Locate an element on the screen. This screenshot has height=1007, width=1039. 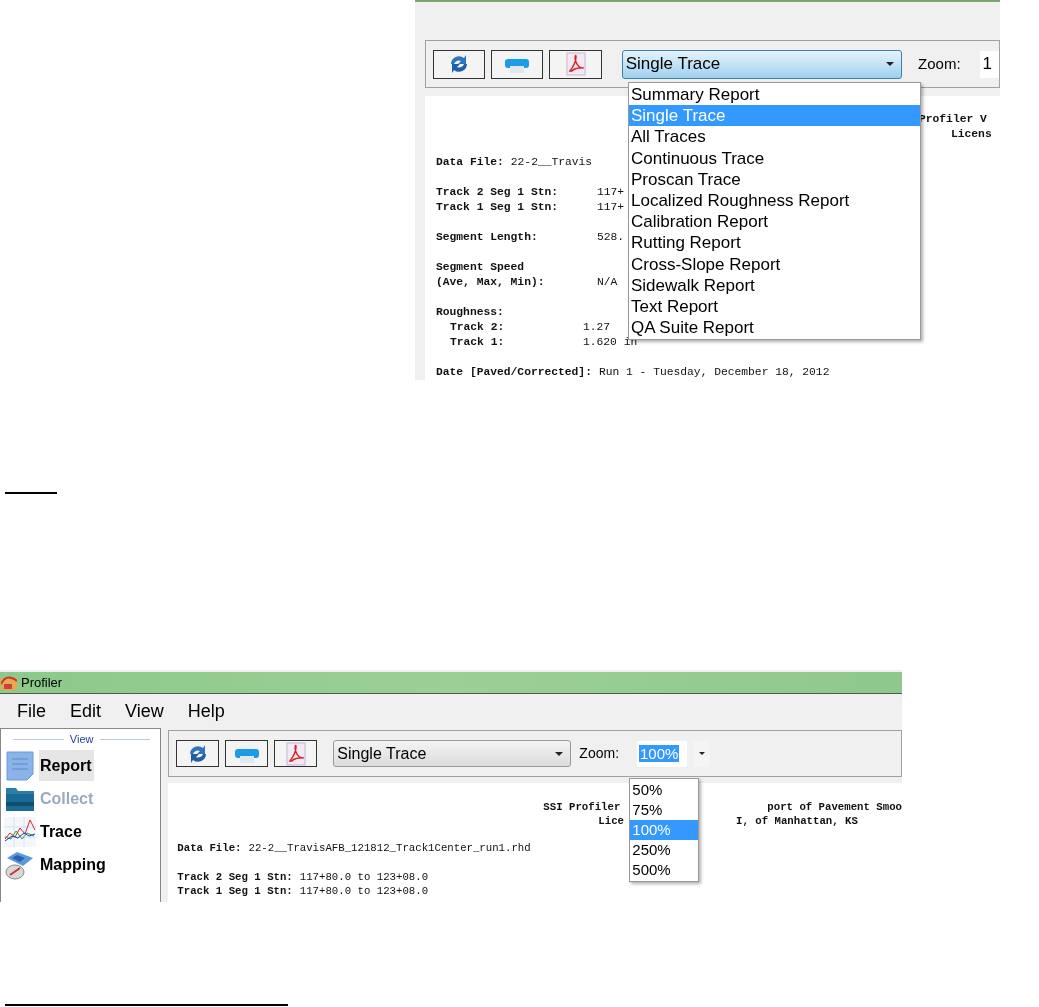
zoom-option: 250% is located at coordinates (664, 850).